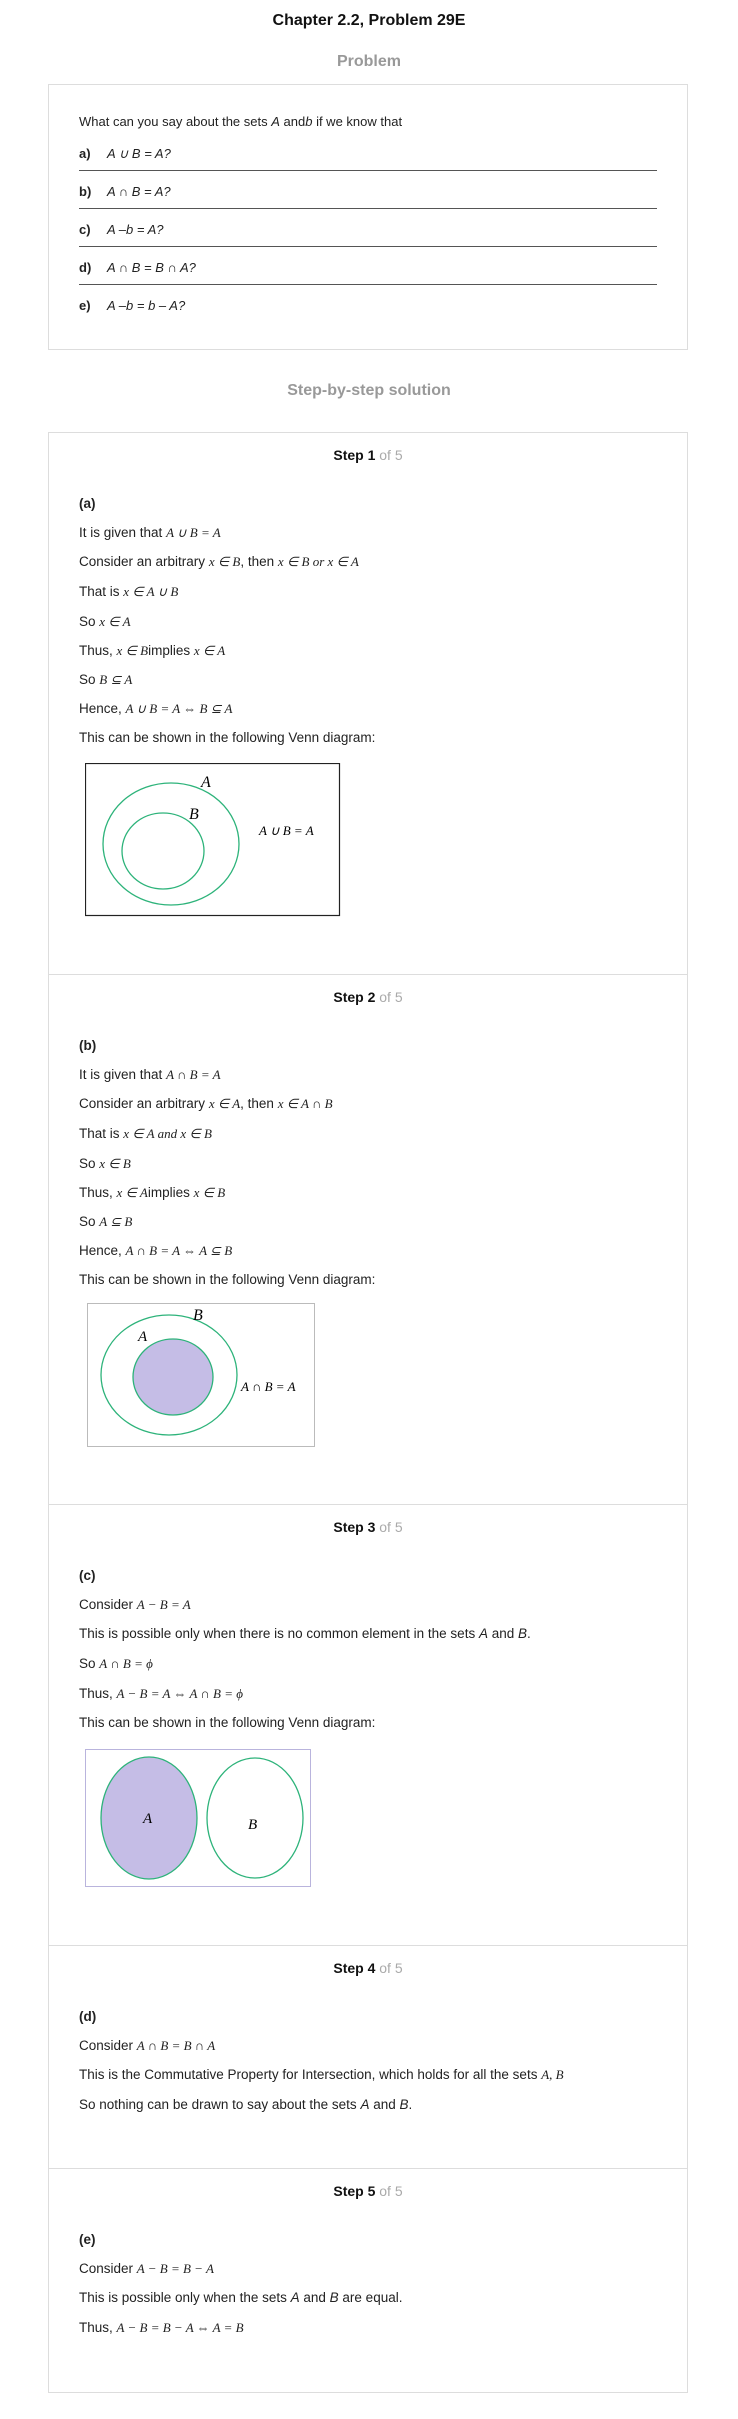 The width and height of the screenshot is (738, 2419). Describe the element at coordinates (85, 191) in the screenshot. I see `question-label: b)` at that location.